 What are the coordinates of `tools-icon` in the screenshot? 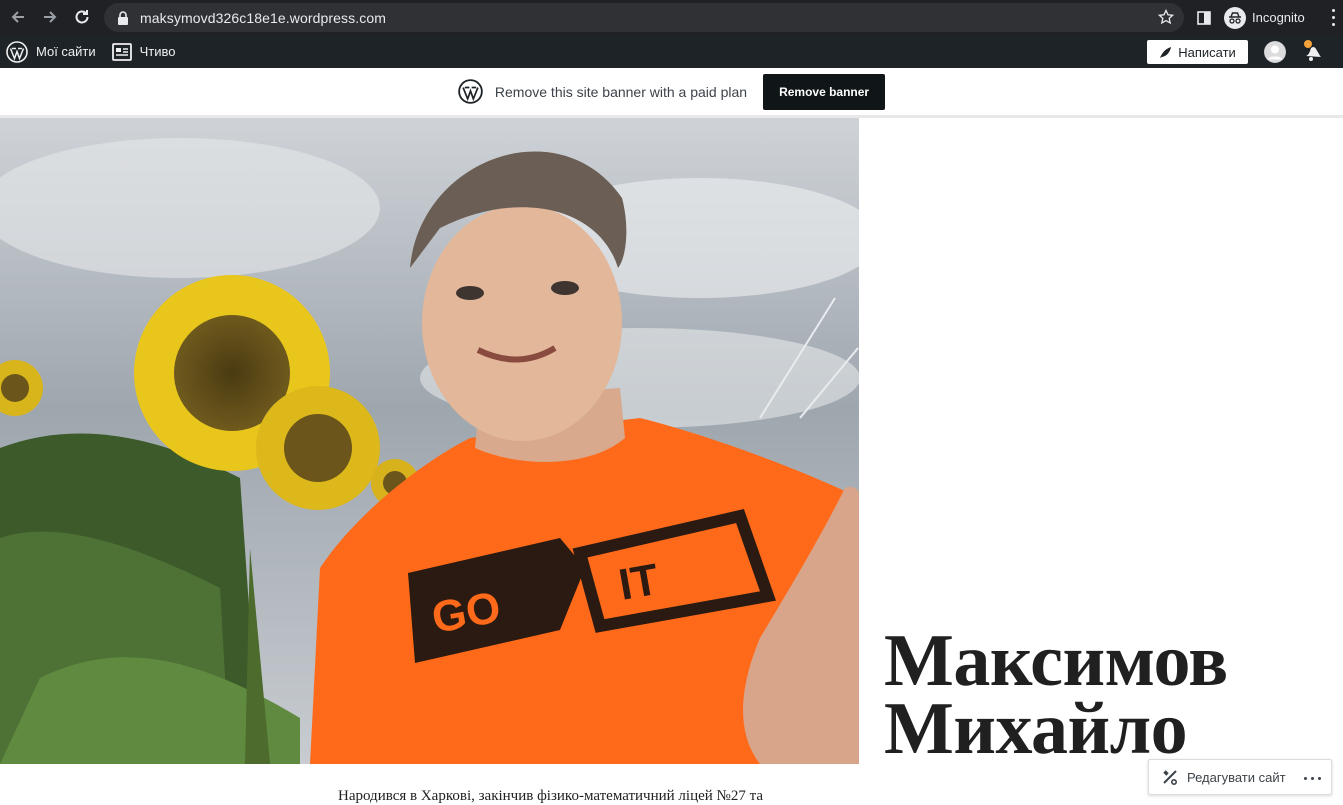 It's located at (1170, 778).